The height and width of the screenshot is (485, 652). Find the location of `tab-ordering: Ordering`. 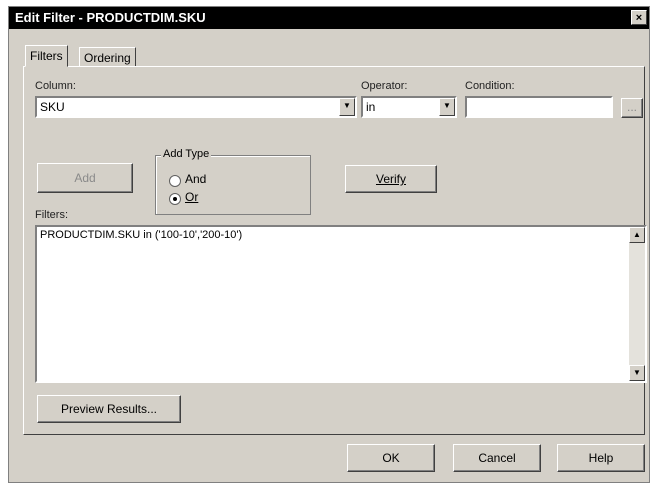

tab-ordering: Ordering is located at coordinates (107, 57).